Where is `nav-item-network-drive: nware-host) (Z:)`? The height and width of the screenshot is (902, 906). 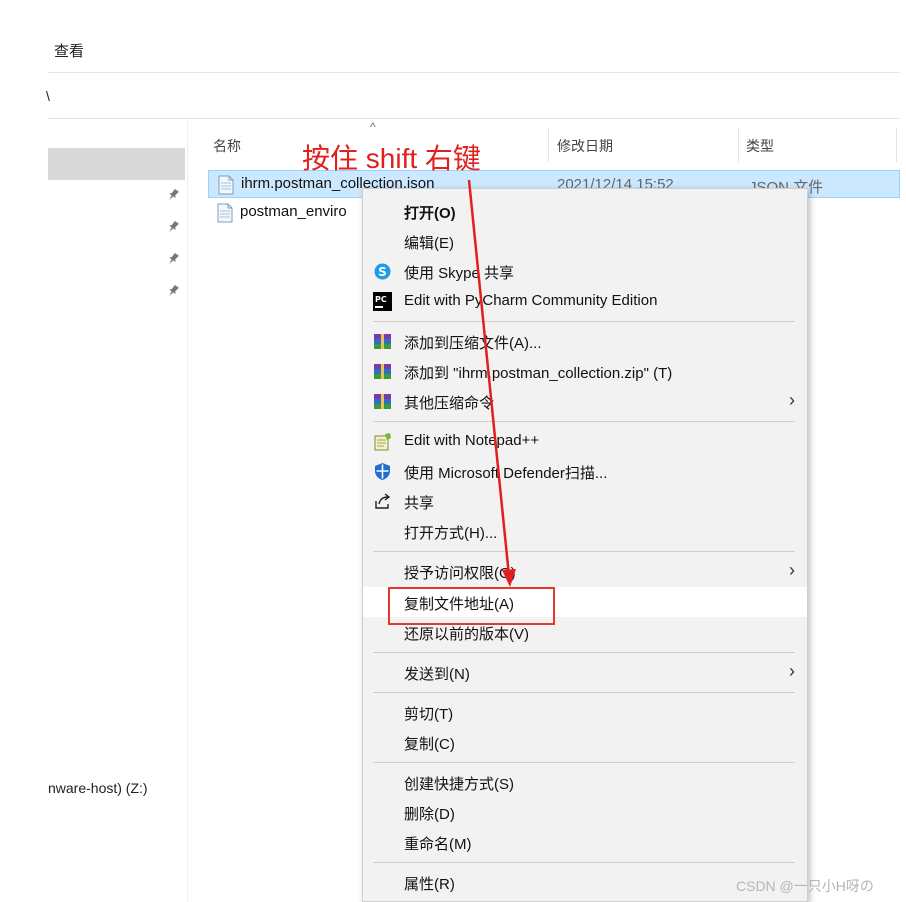
nav-item-network-drive: nware-host) (Z:) is located at coordinates (98, 788).